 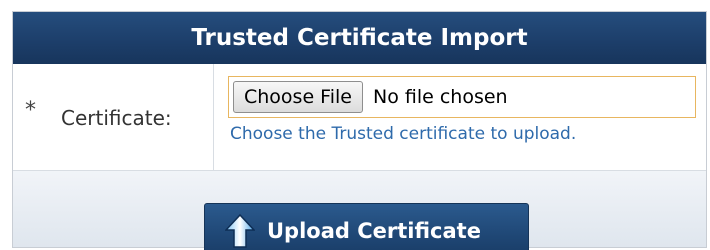 I want to click on certificate-label-cell: * Certificate:, so click(x=113, y=117).